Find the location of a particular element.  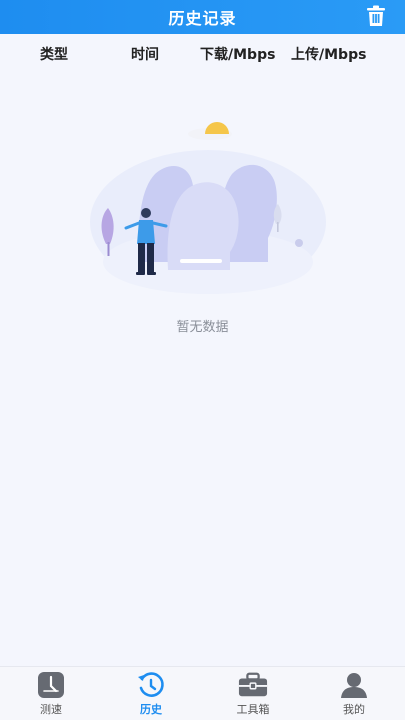

tab-history: 历史 is located at coordinates (151, 693).